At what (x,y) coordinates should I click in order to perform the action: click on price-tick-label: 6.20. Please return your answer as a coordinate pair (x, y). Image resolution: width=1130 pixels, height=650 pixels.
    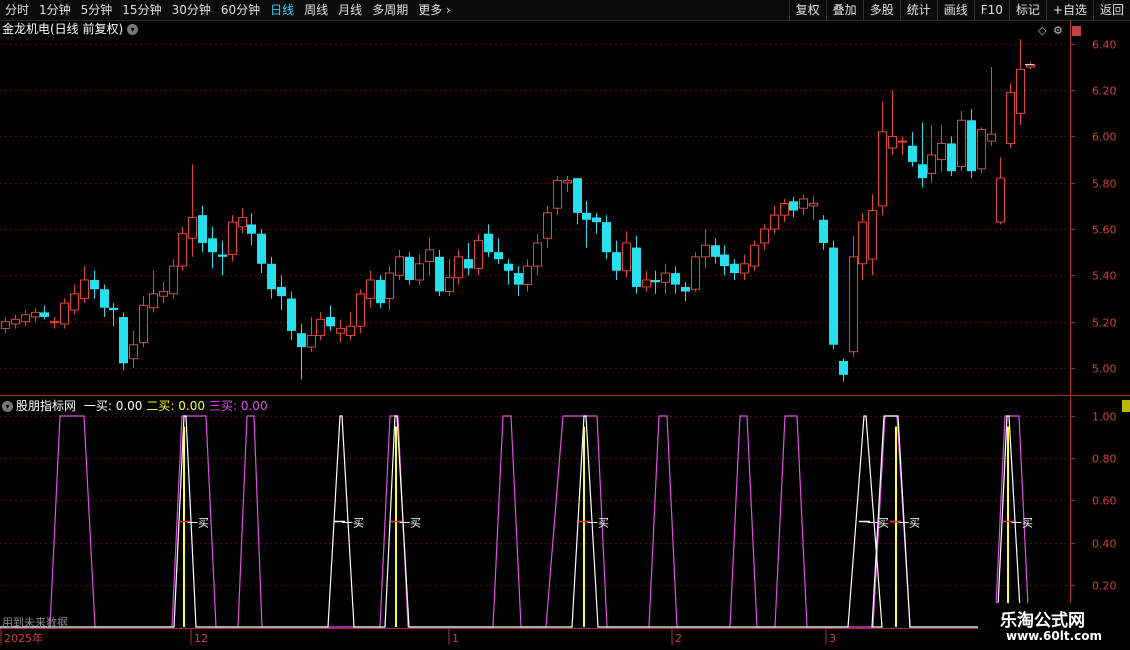
    Looking at the image, I should click on (1104, 91).